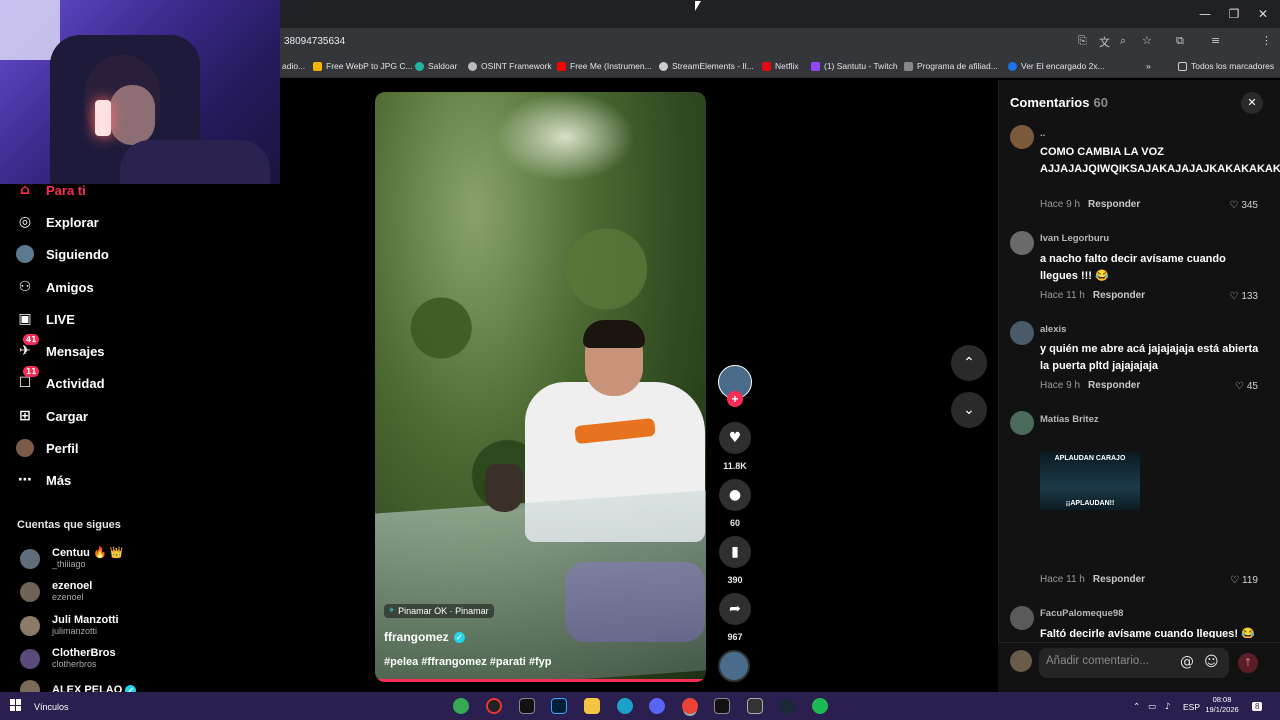  I want to click on sidebar-item-actividad: ☐ 11 Actividad, so click(60, 379).